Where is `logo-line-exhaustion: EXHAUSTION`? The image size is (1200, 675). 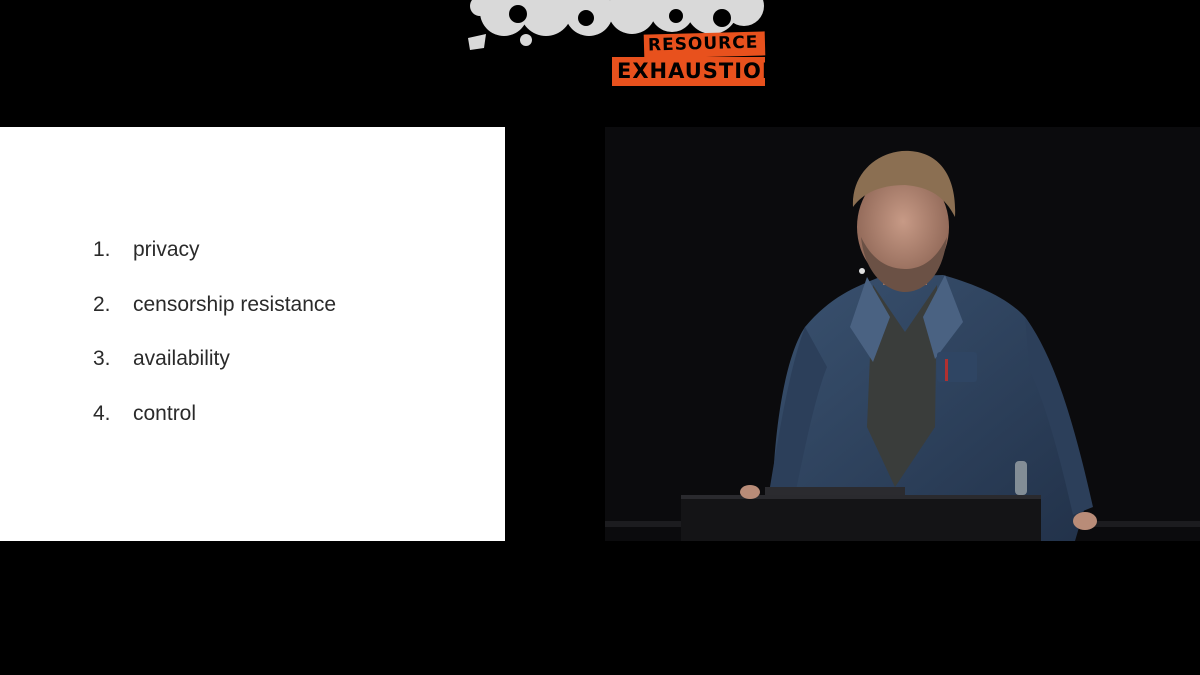 logo-line-exhaustion: EXHAUSTION is located at coordinates (695, 71).